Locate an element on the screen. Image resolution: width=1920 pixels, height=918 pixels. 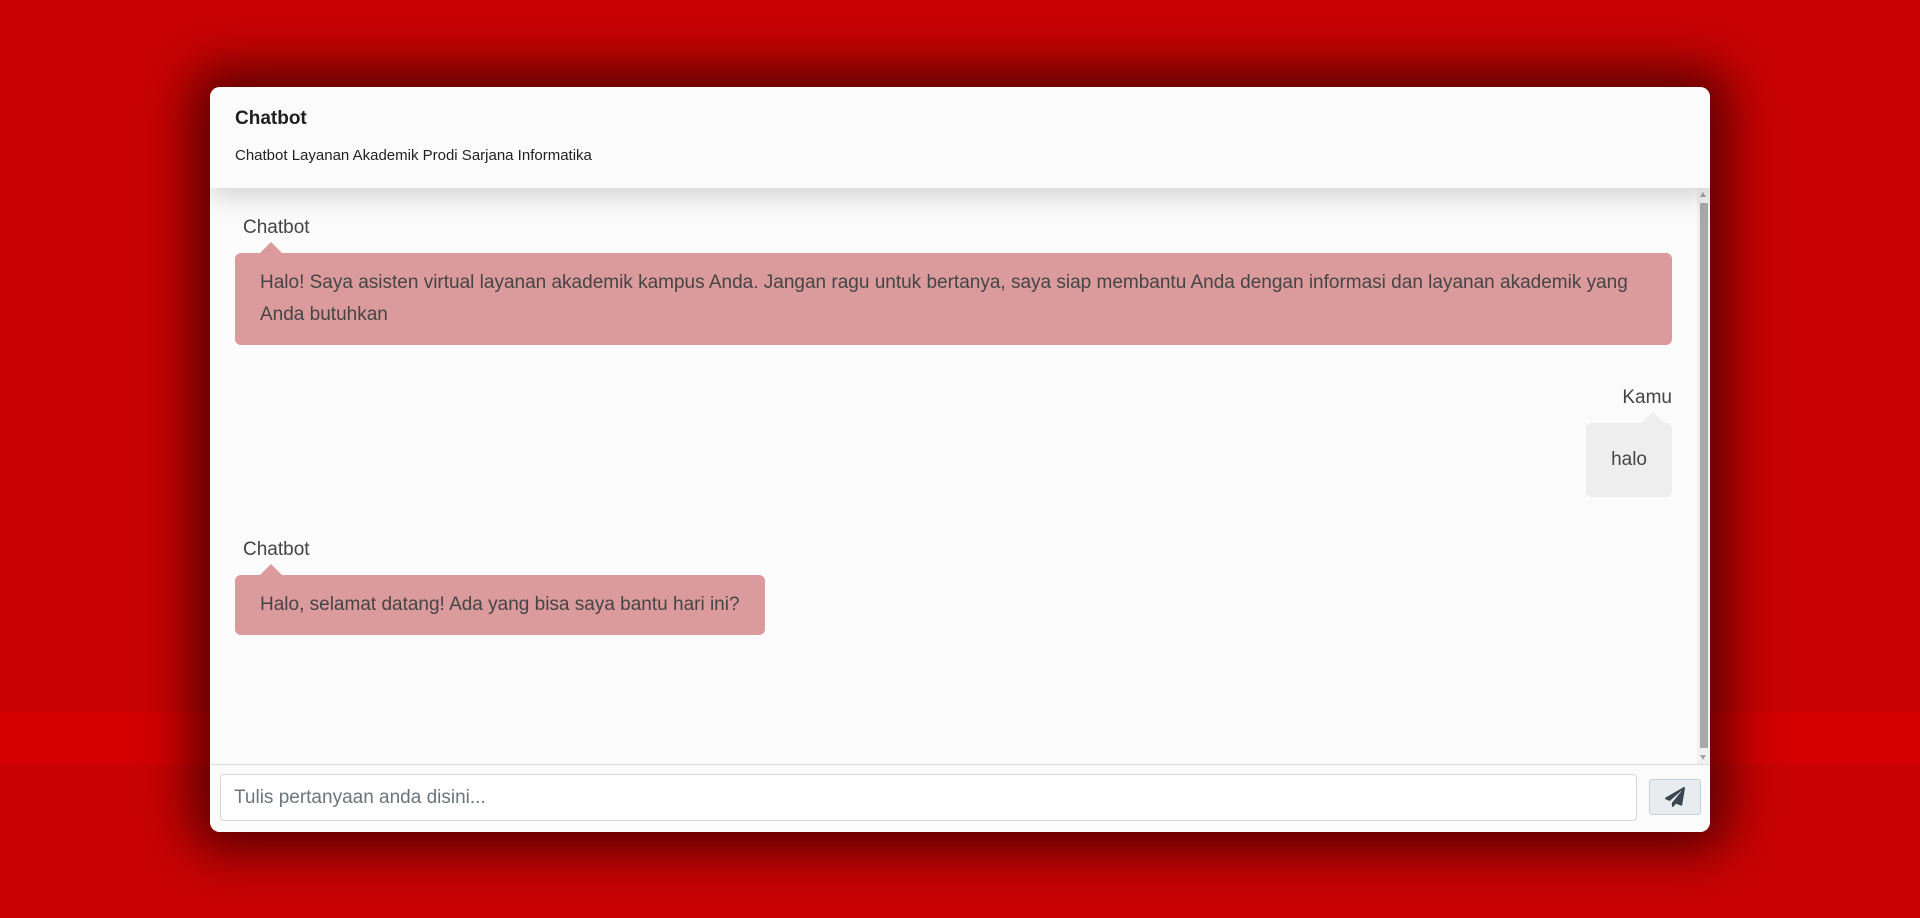
chat-input-bar is located at coordinates (960, 798).